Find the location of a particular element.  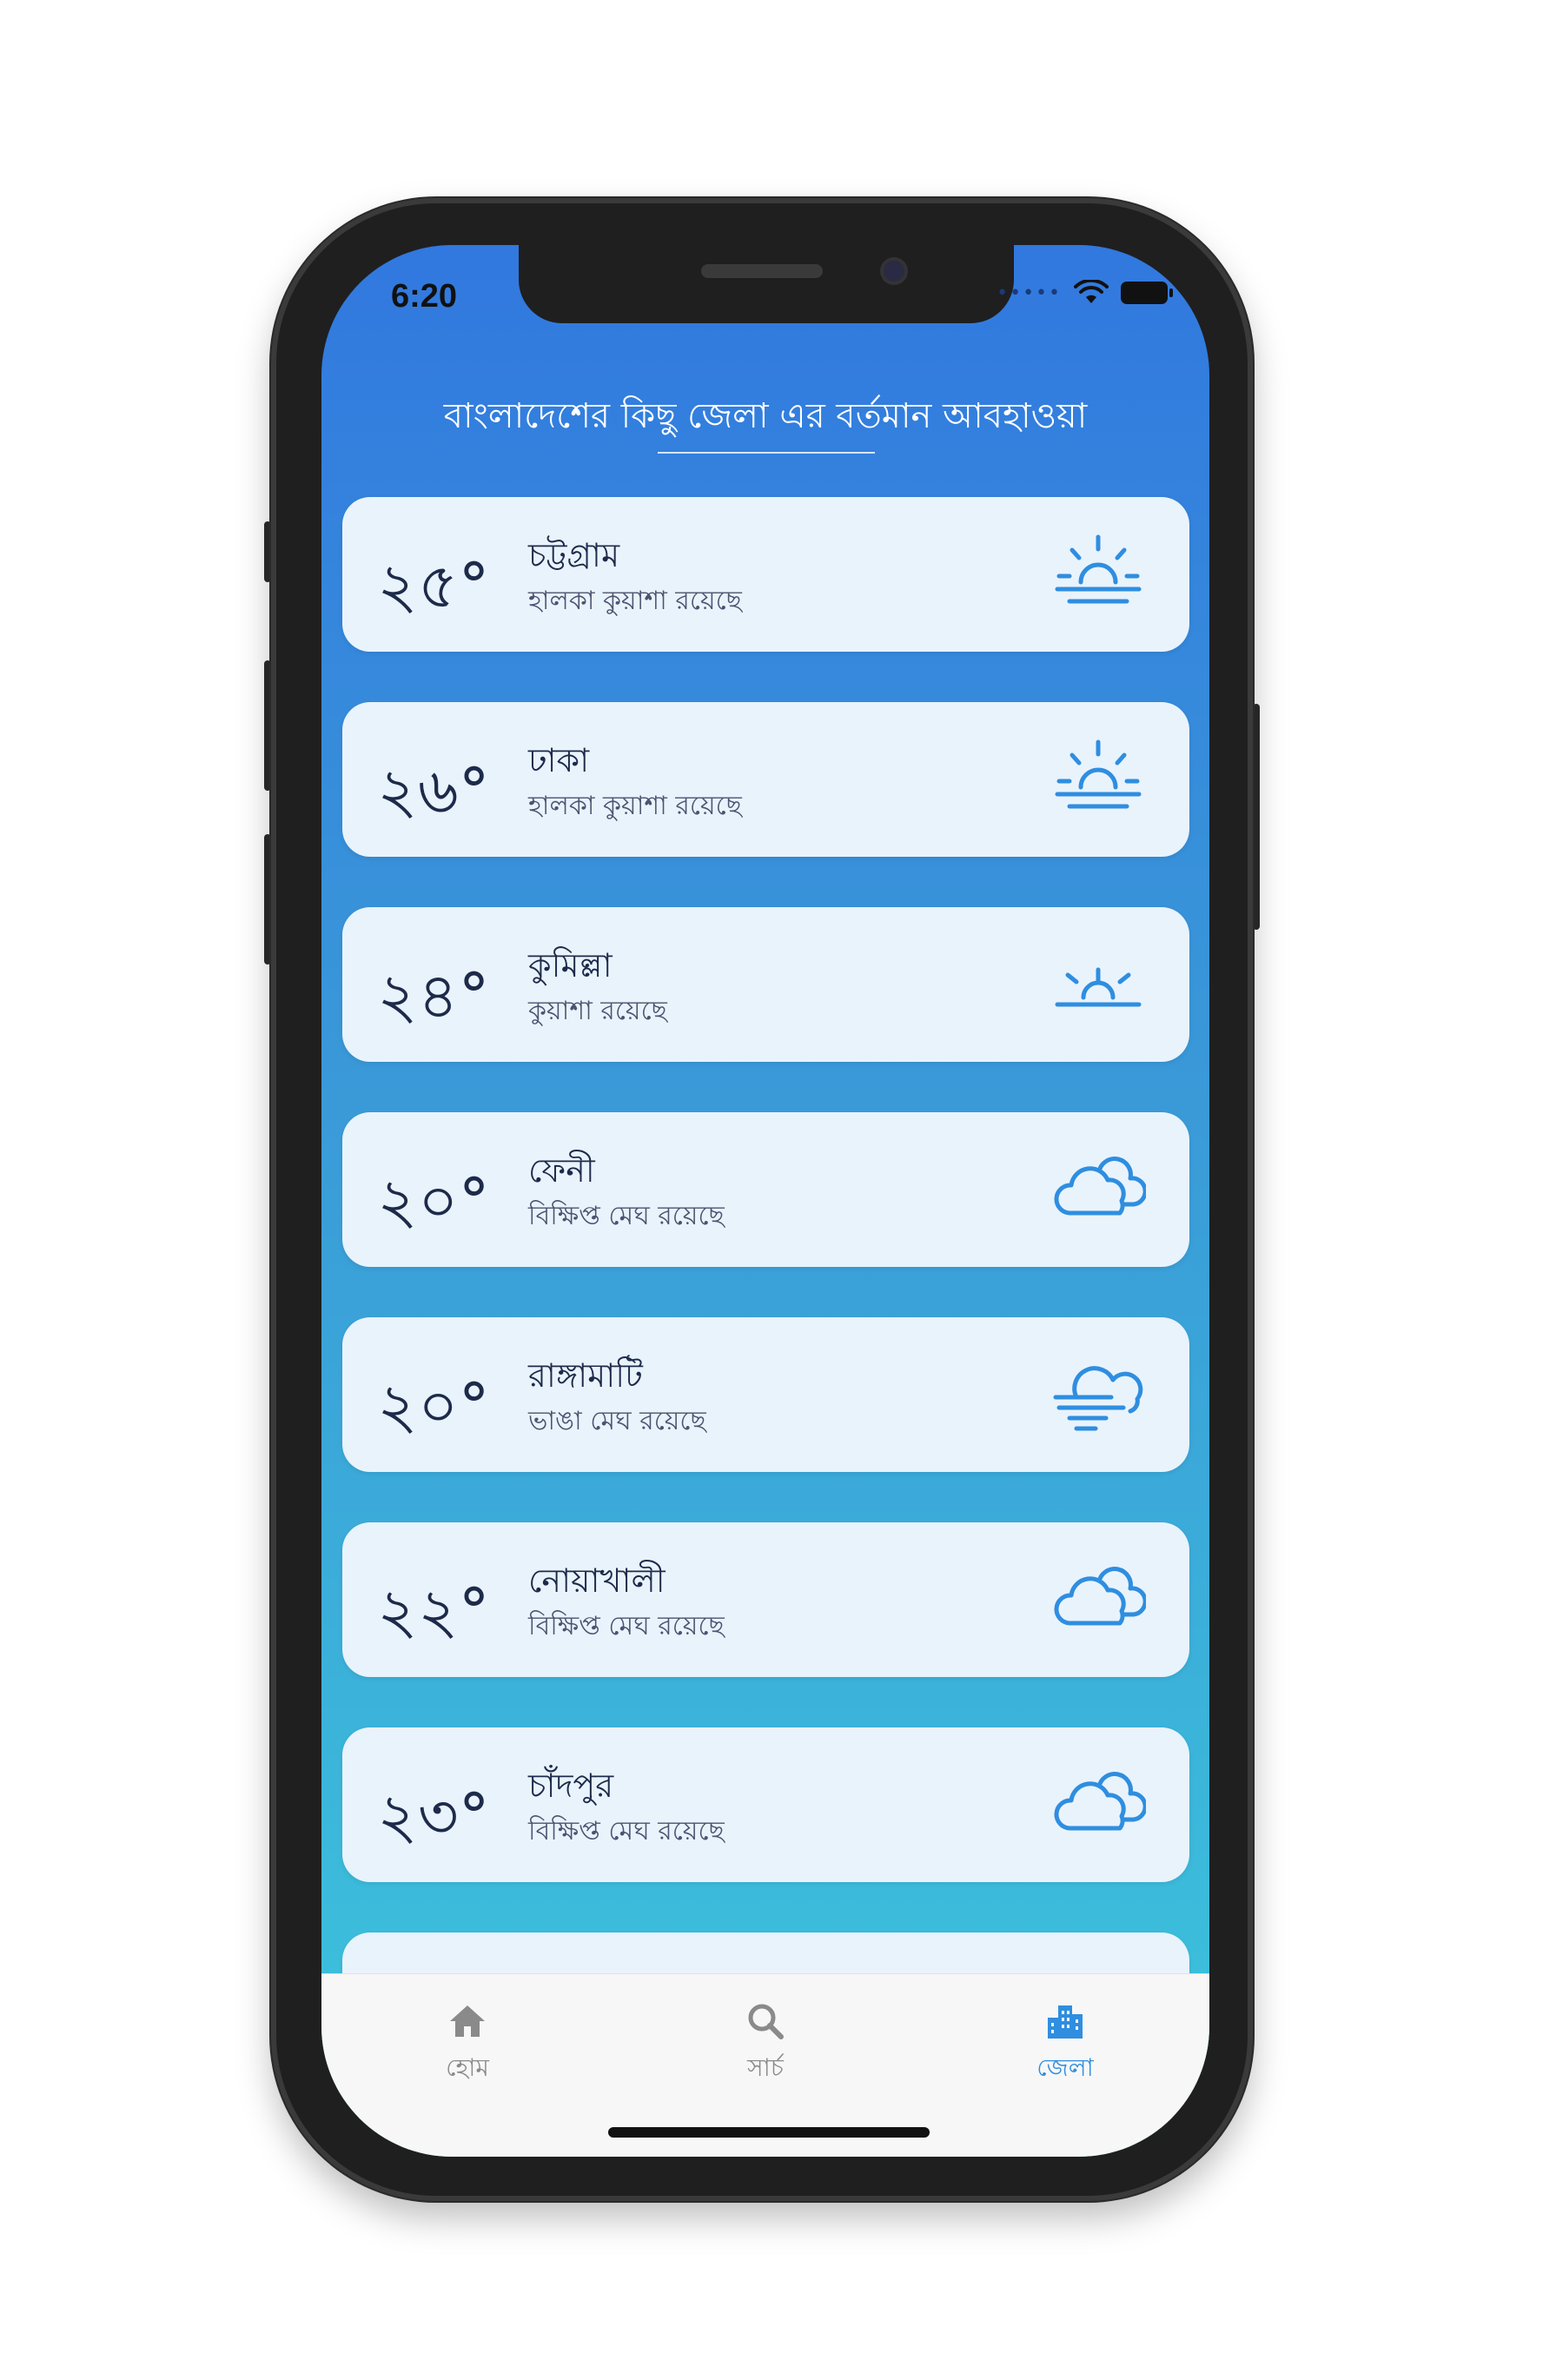

tab-districts-label: জেলা is located at coordinates (1065, 2067).